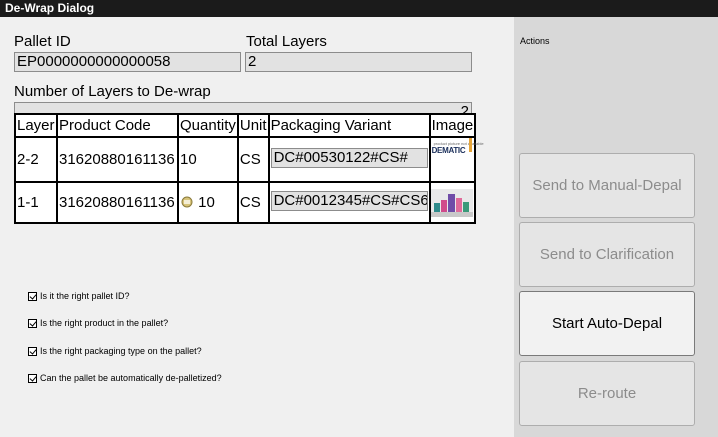  Describe the element at coordinates (50, 8) in the screenshot. I see `window-title: De-Wrap Dialog` at that location.